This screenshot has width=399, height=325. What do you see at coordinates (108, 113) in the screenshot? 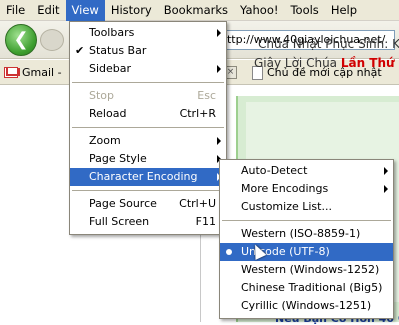
I see `menu-item-reload-label: Reload` at bounding box center [108, 113].